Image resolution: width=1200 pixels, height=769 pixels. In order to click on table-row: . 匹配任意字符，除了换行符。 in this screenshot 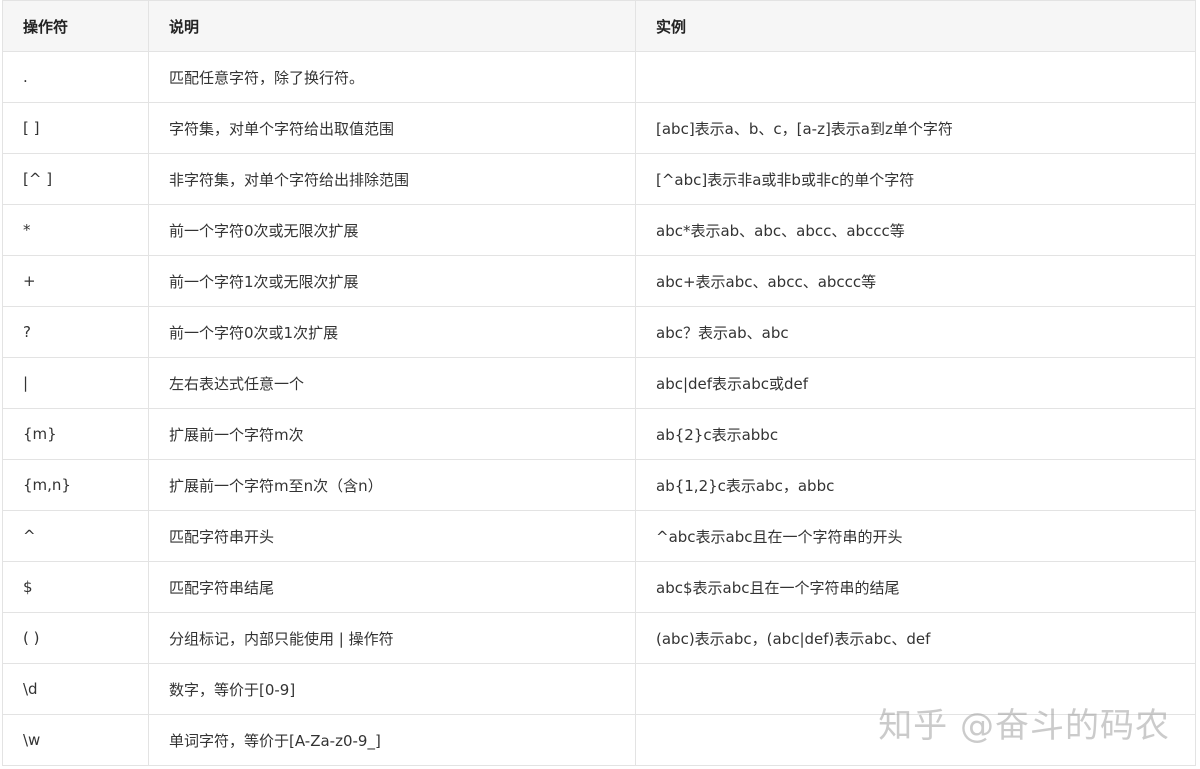, I will do `click(599, 77)`.